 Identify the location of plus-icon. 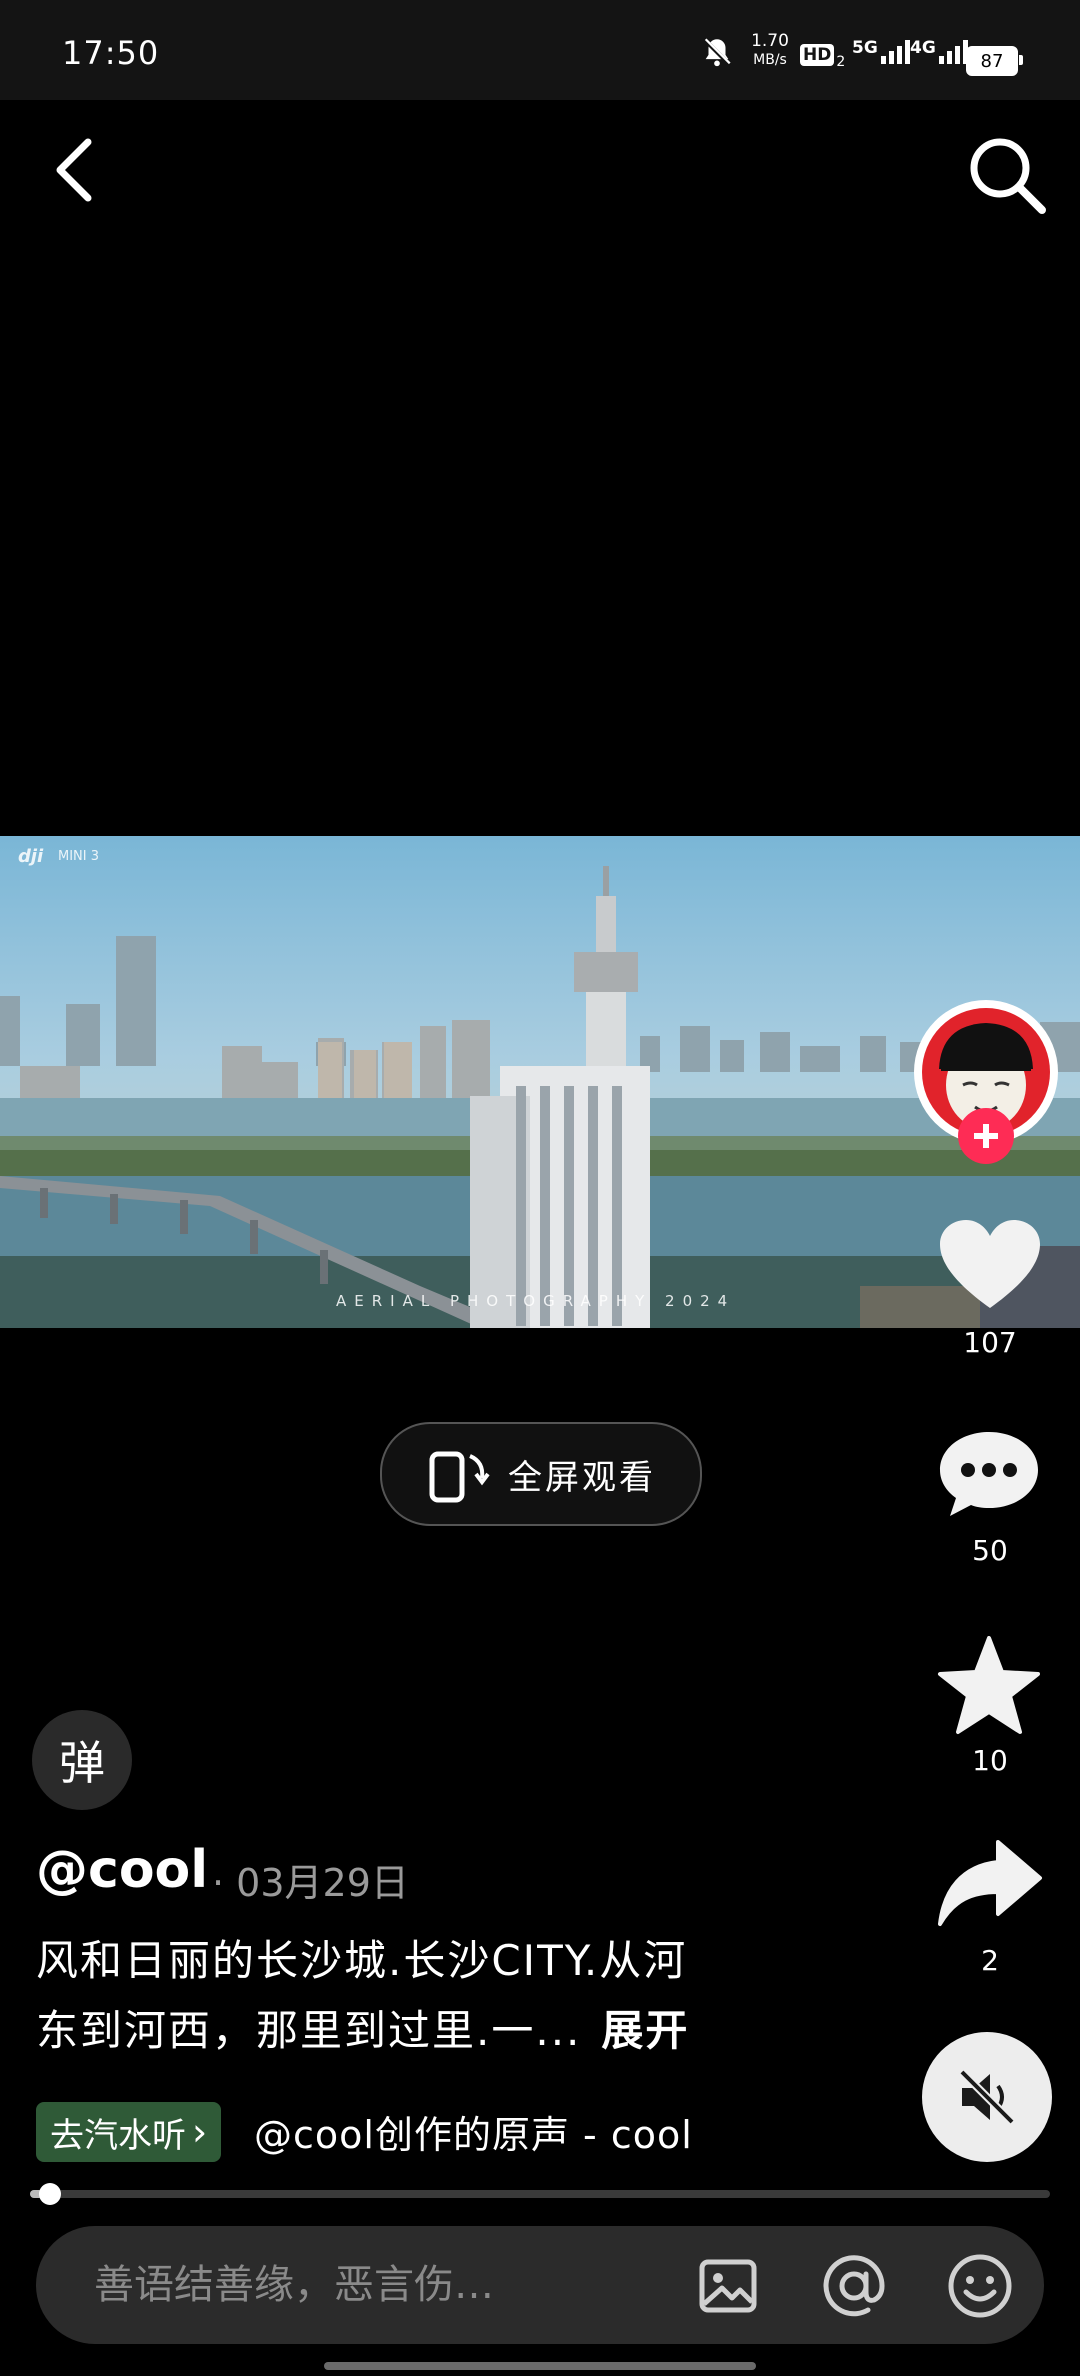
(986, 1136).